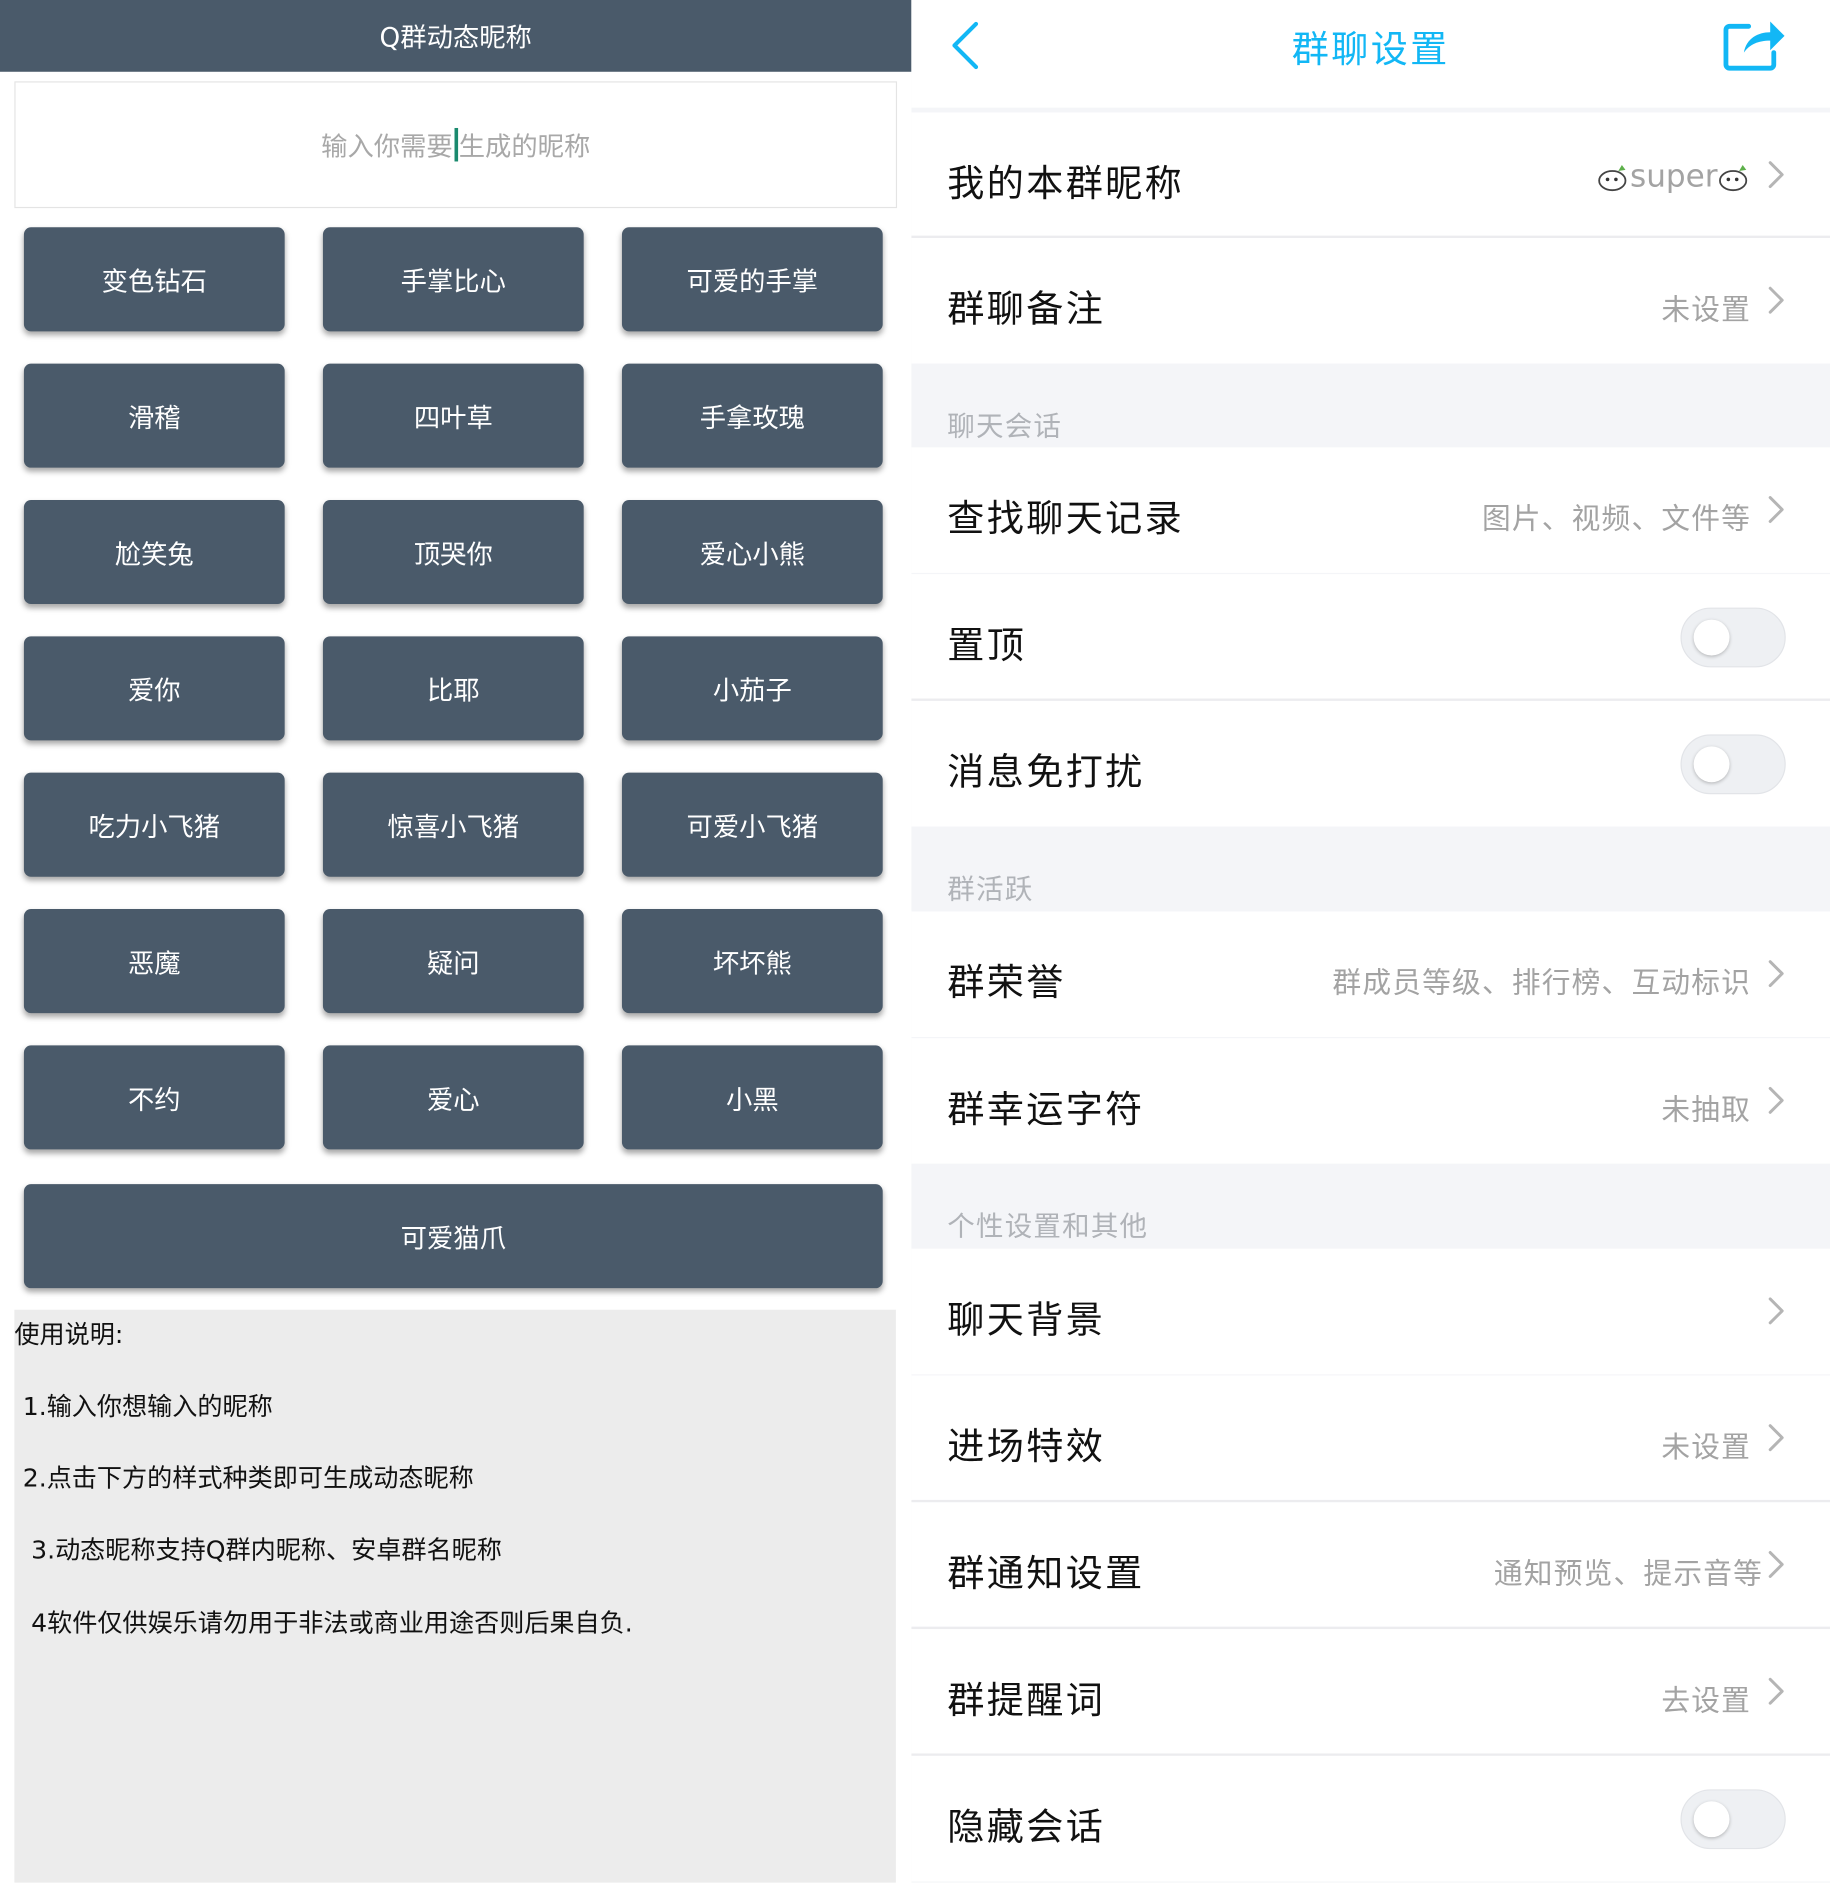 Image resolution: width=1830 pixels, height=1883 pixels. I want to click on settings-header: 群聊设置, so click(1370, 54).